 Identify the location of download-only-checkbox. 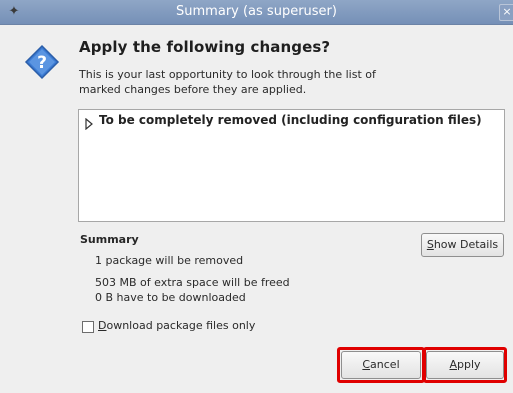
(88, 327).